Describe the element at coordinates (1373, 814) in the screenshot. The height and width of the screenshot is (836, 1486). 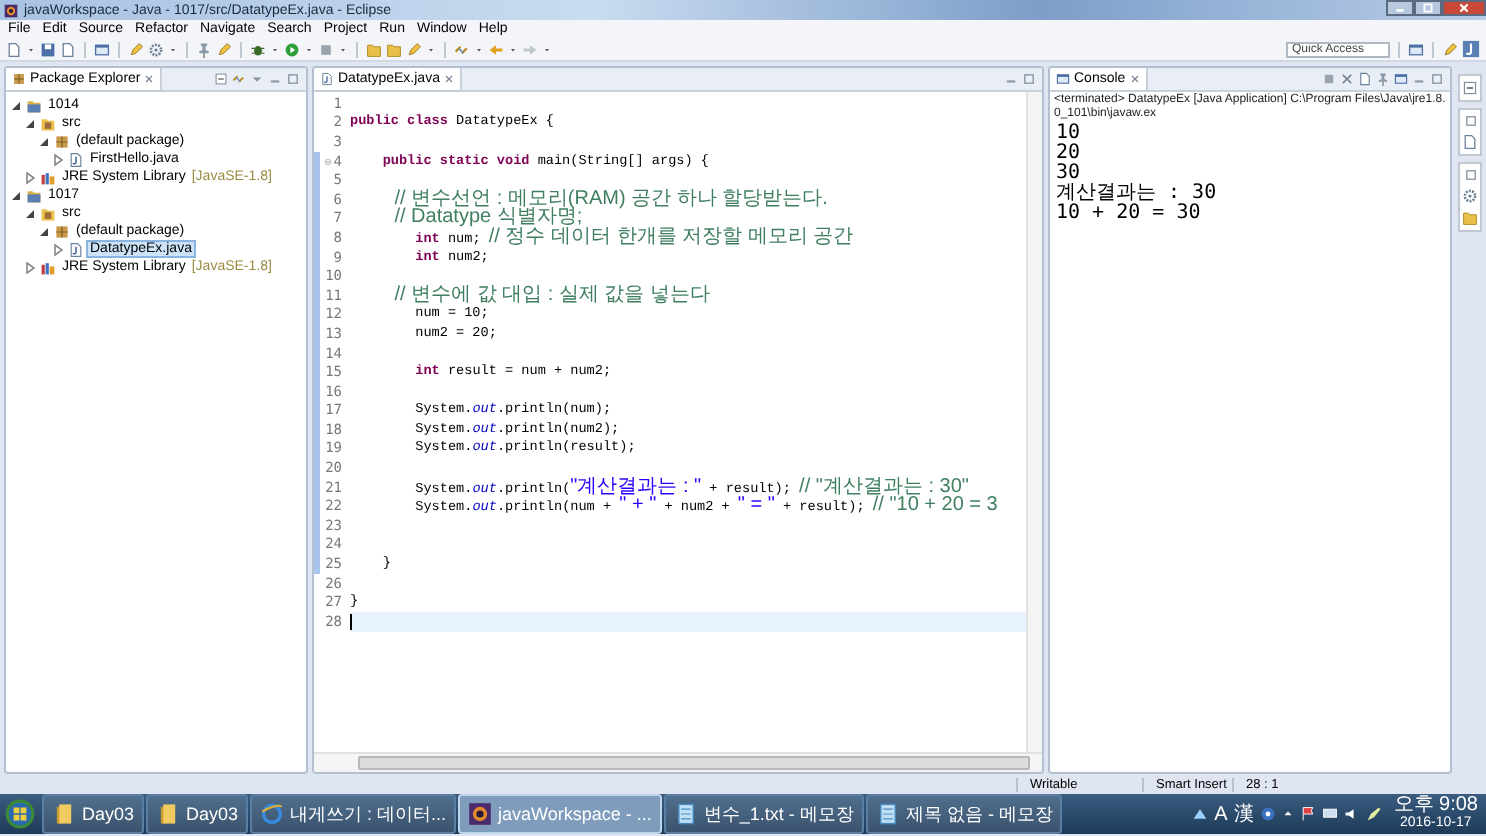
I see `pen-icon` at that location.